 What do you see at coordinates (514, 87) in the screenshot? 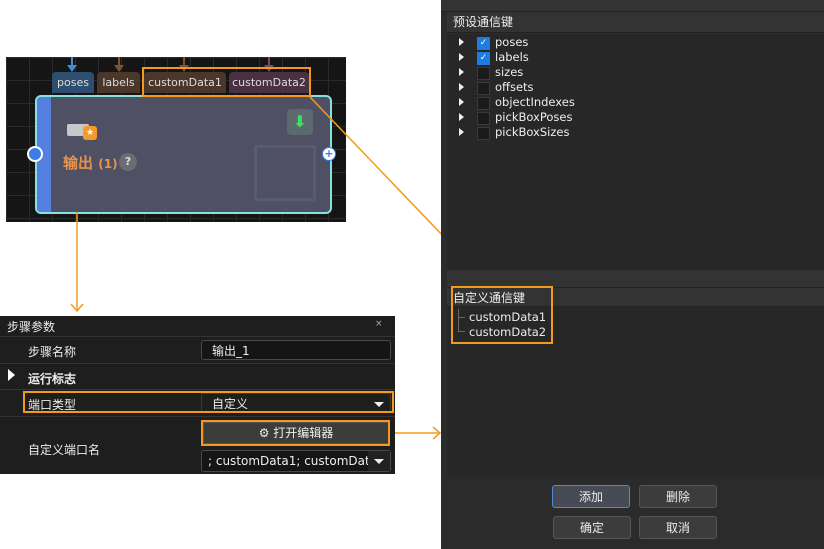
I see `preset-key-label: offsets` at bounding box center [514, 87].